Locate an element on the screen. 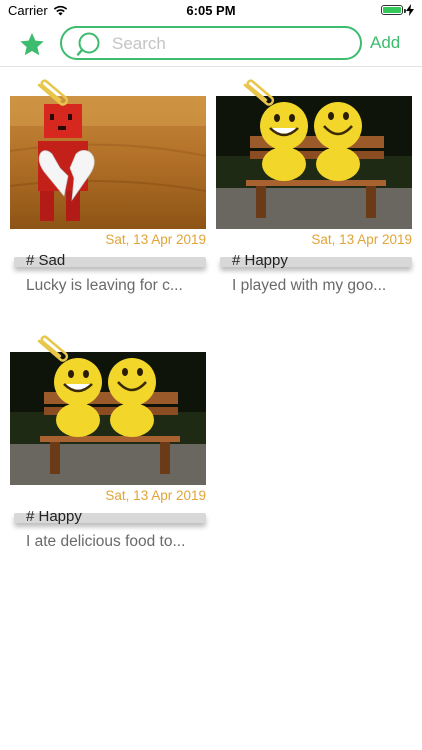 This screenshot has width=422, height=750. search-input is located at coordinates (232, 44).